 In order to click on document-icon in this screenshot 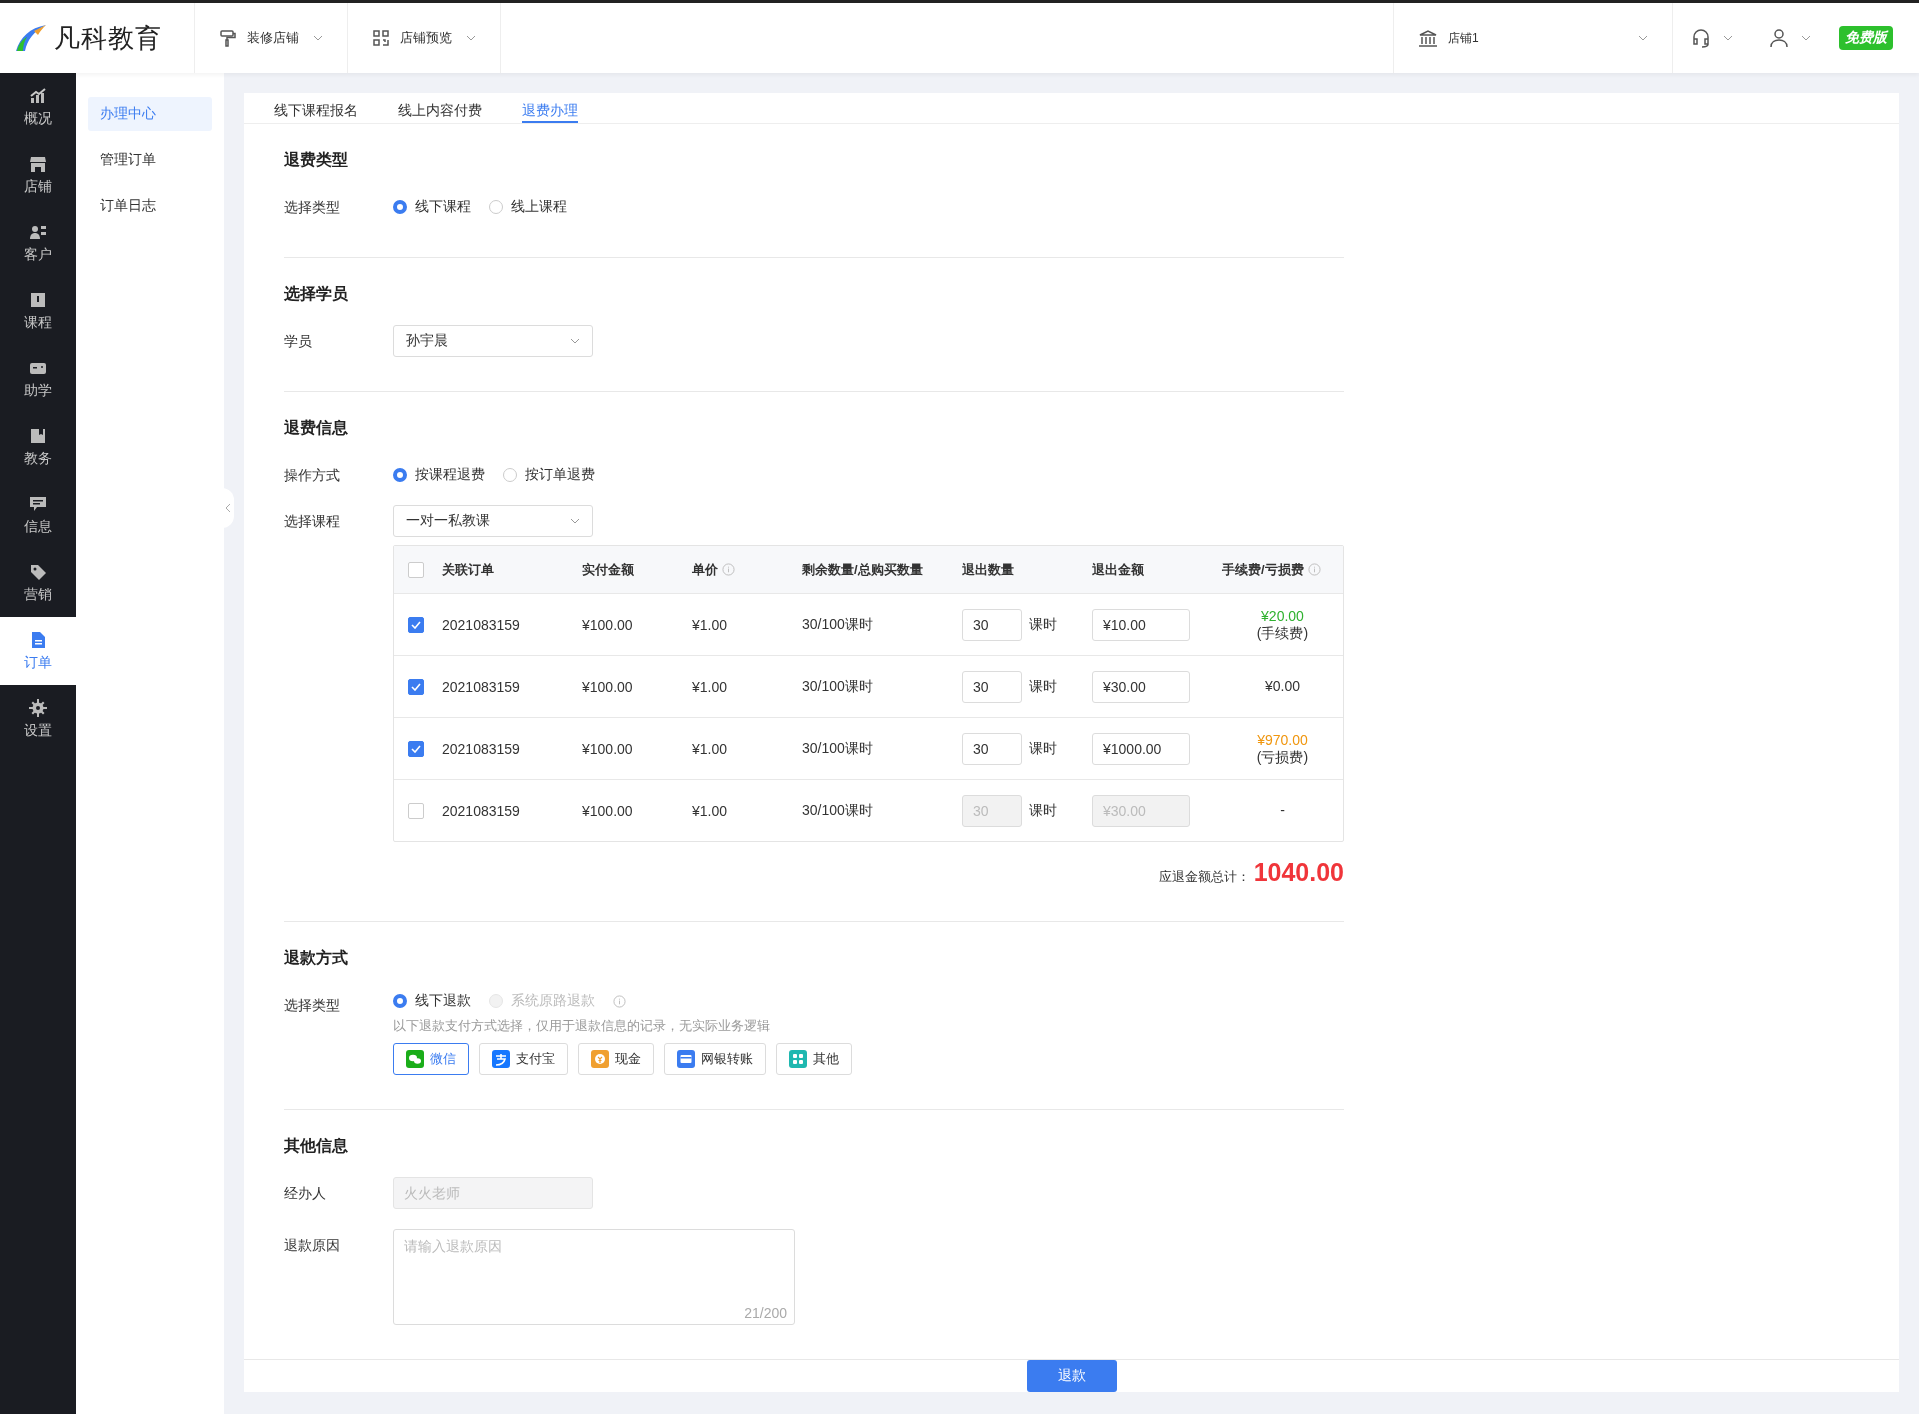, I will do `click(38, 639)`.